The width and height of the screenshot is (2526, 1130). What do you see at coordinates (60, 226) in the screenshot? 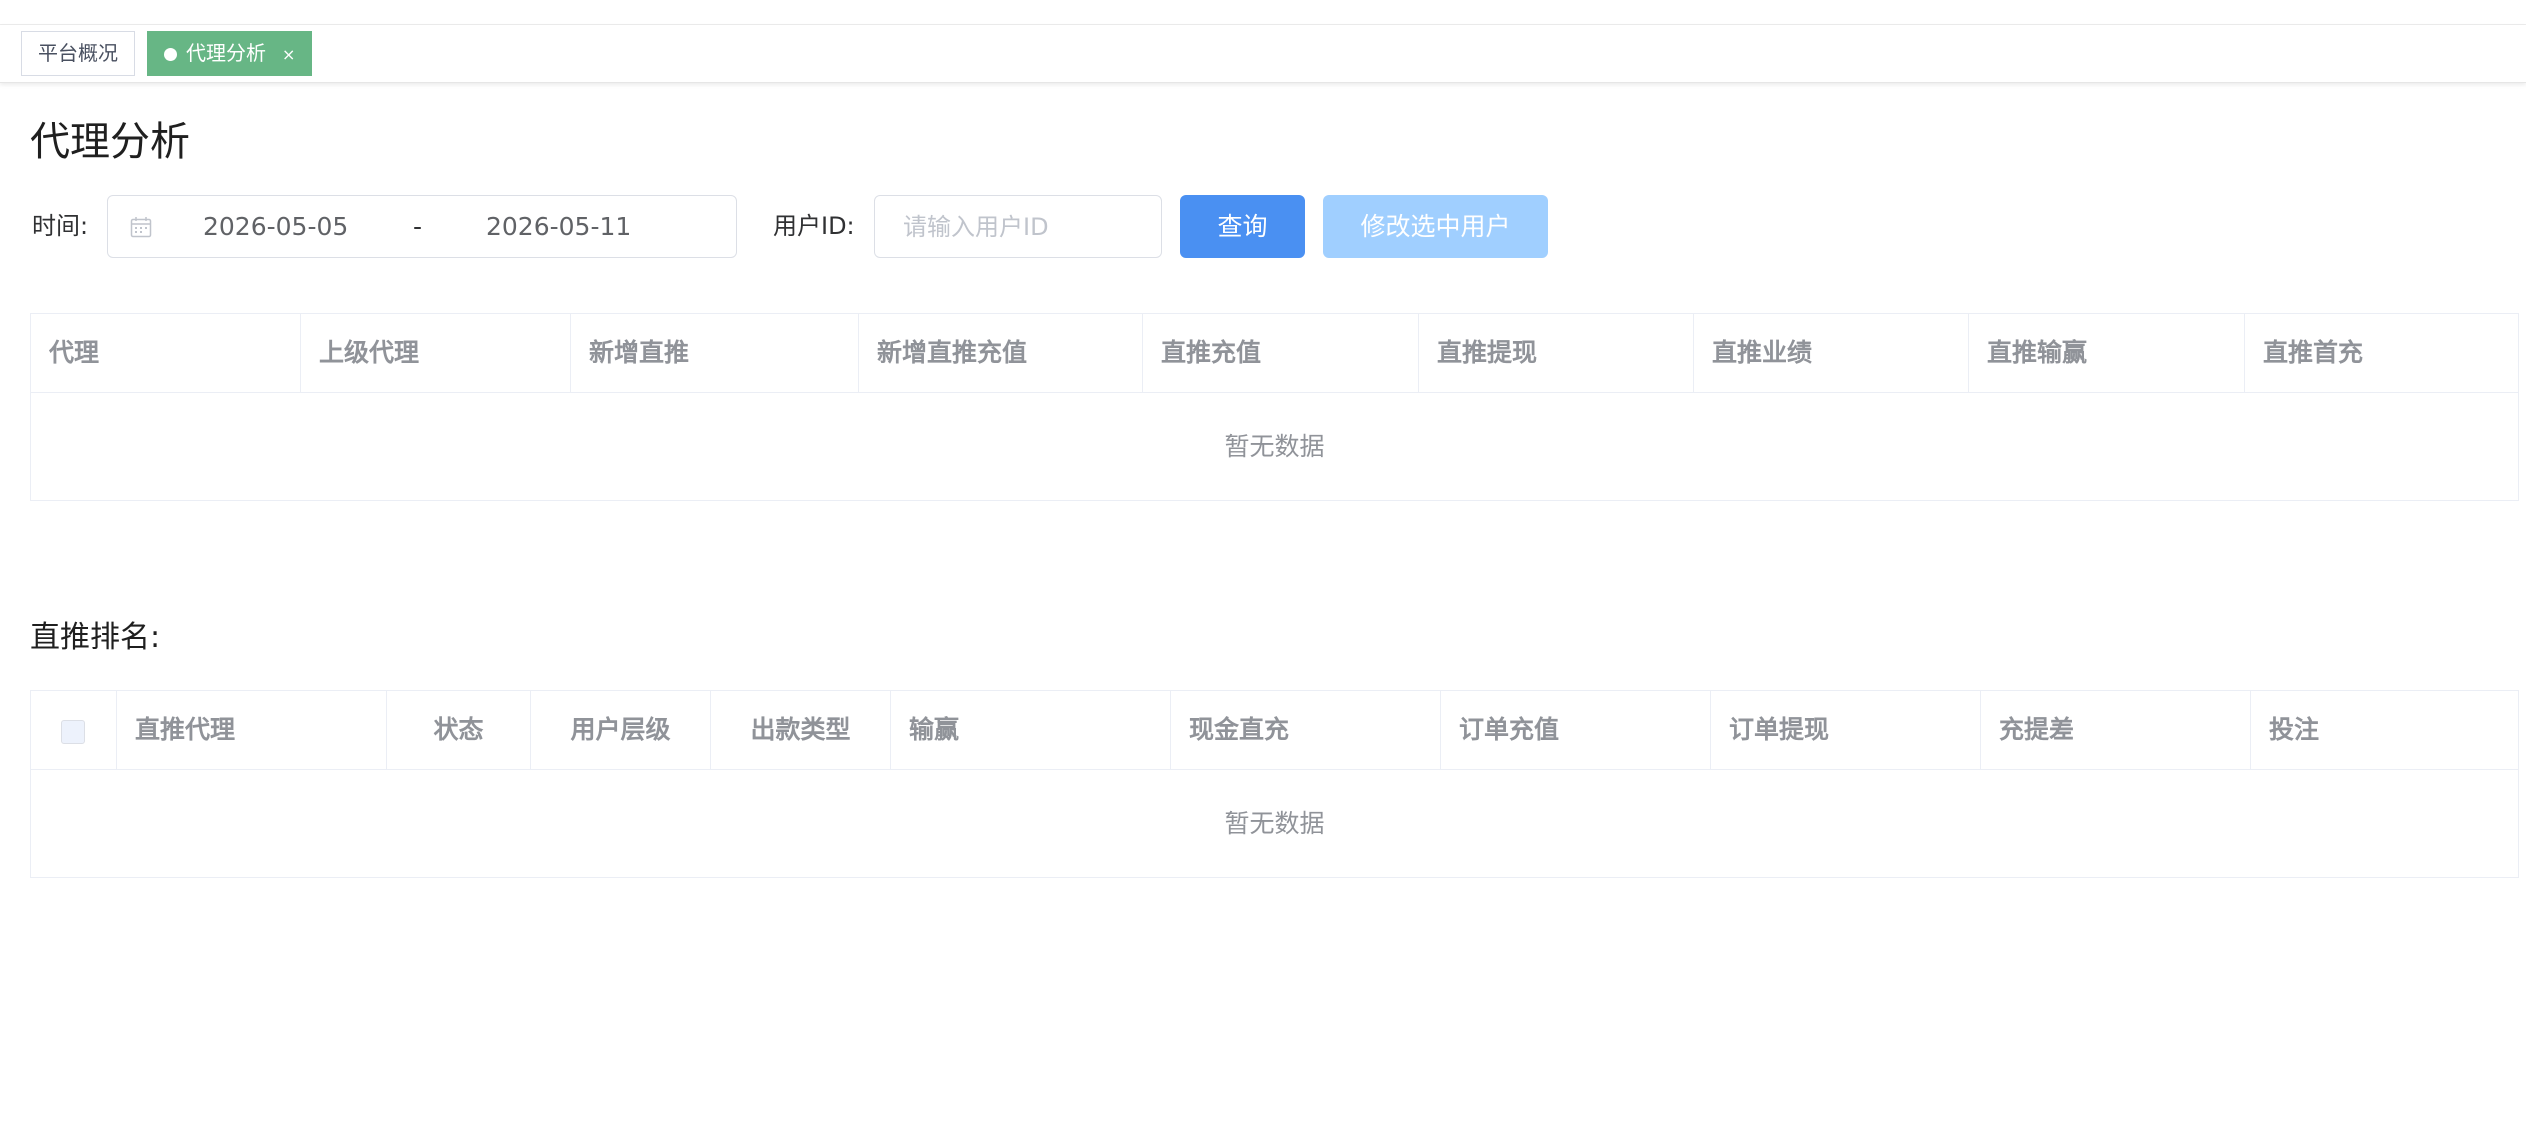
I see `time-label: 时间:` at bounding box center [60, 226].